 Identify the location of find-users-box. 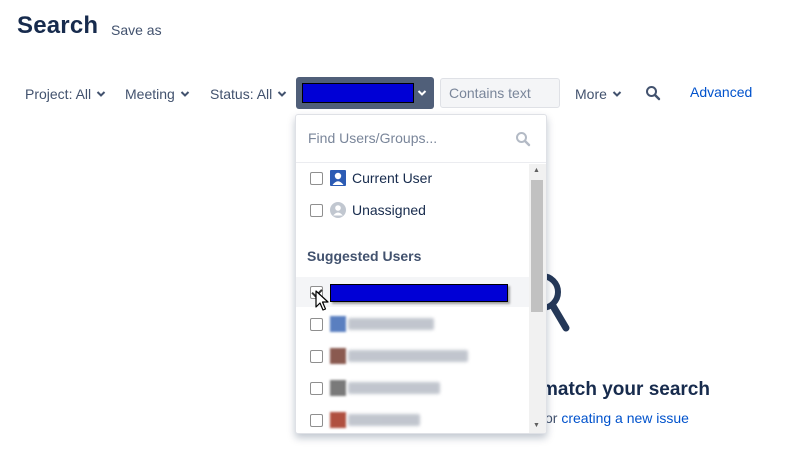
(421, 139).